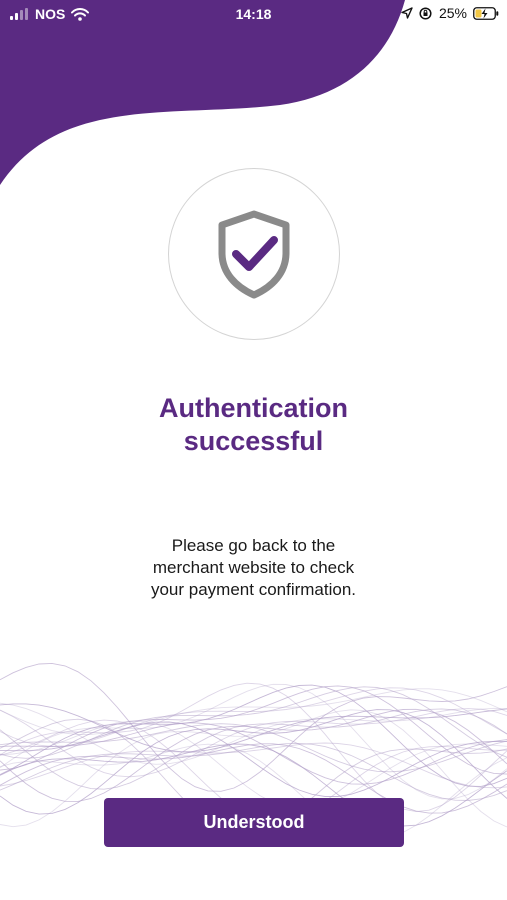  What do you see at coordinates (407, 13) in the screenshot?
I see `location-arrow-icon` at bounding box center [407, 13].